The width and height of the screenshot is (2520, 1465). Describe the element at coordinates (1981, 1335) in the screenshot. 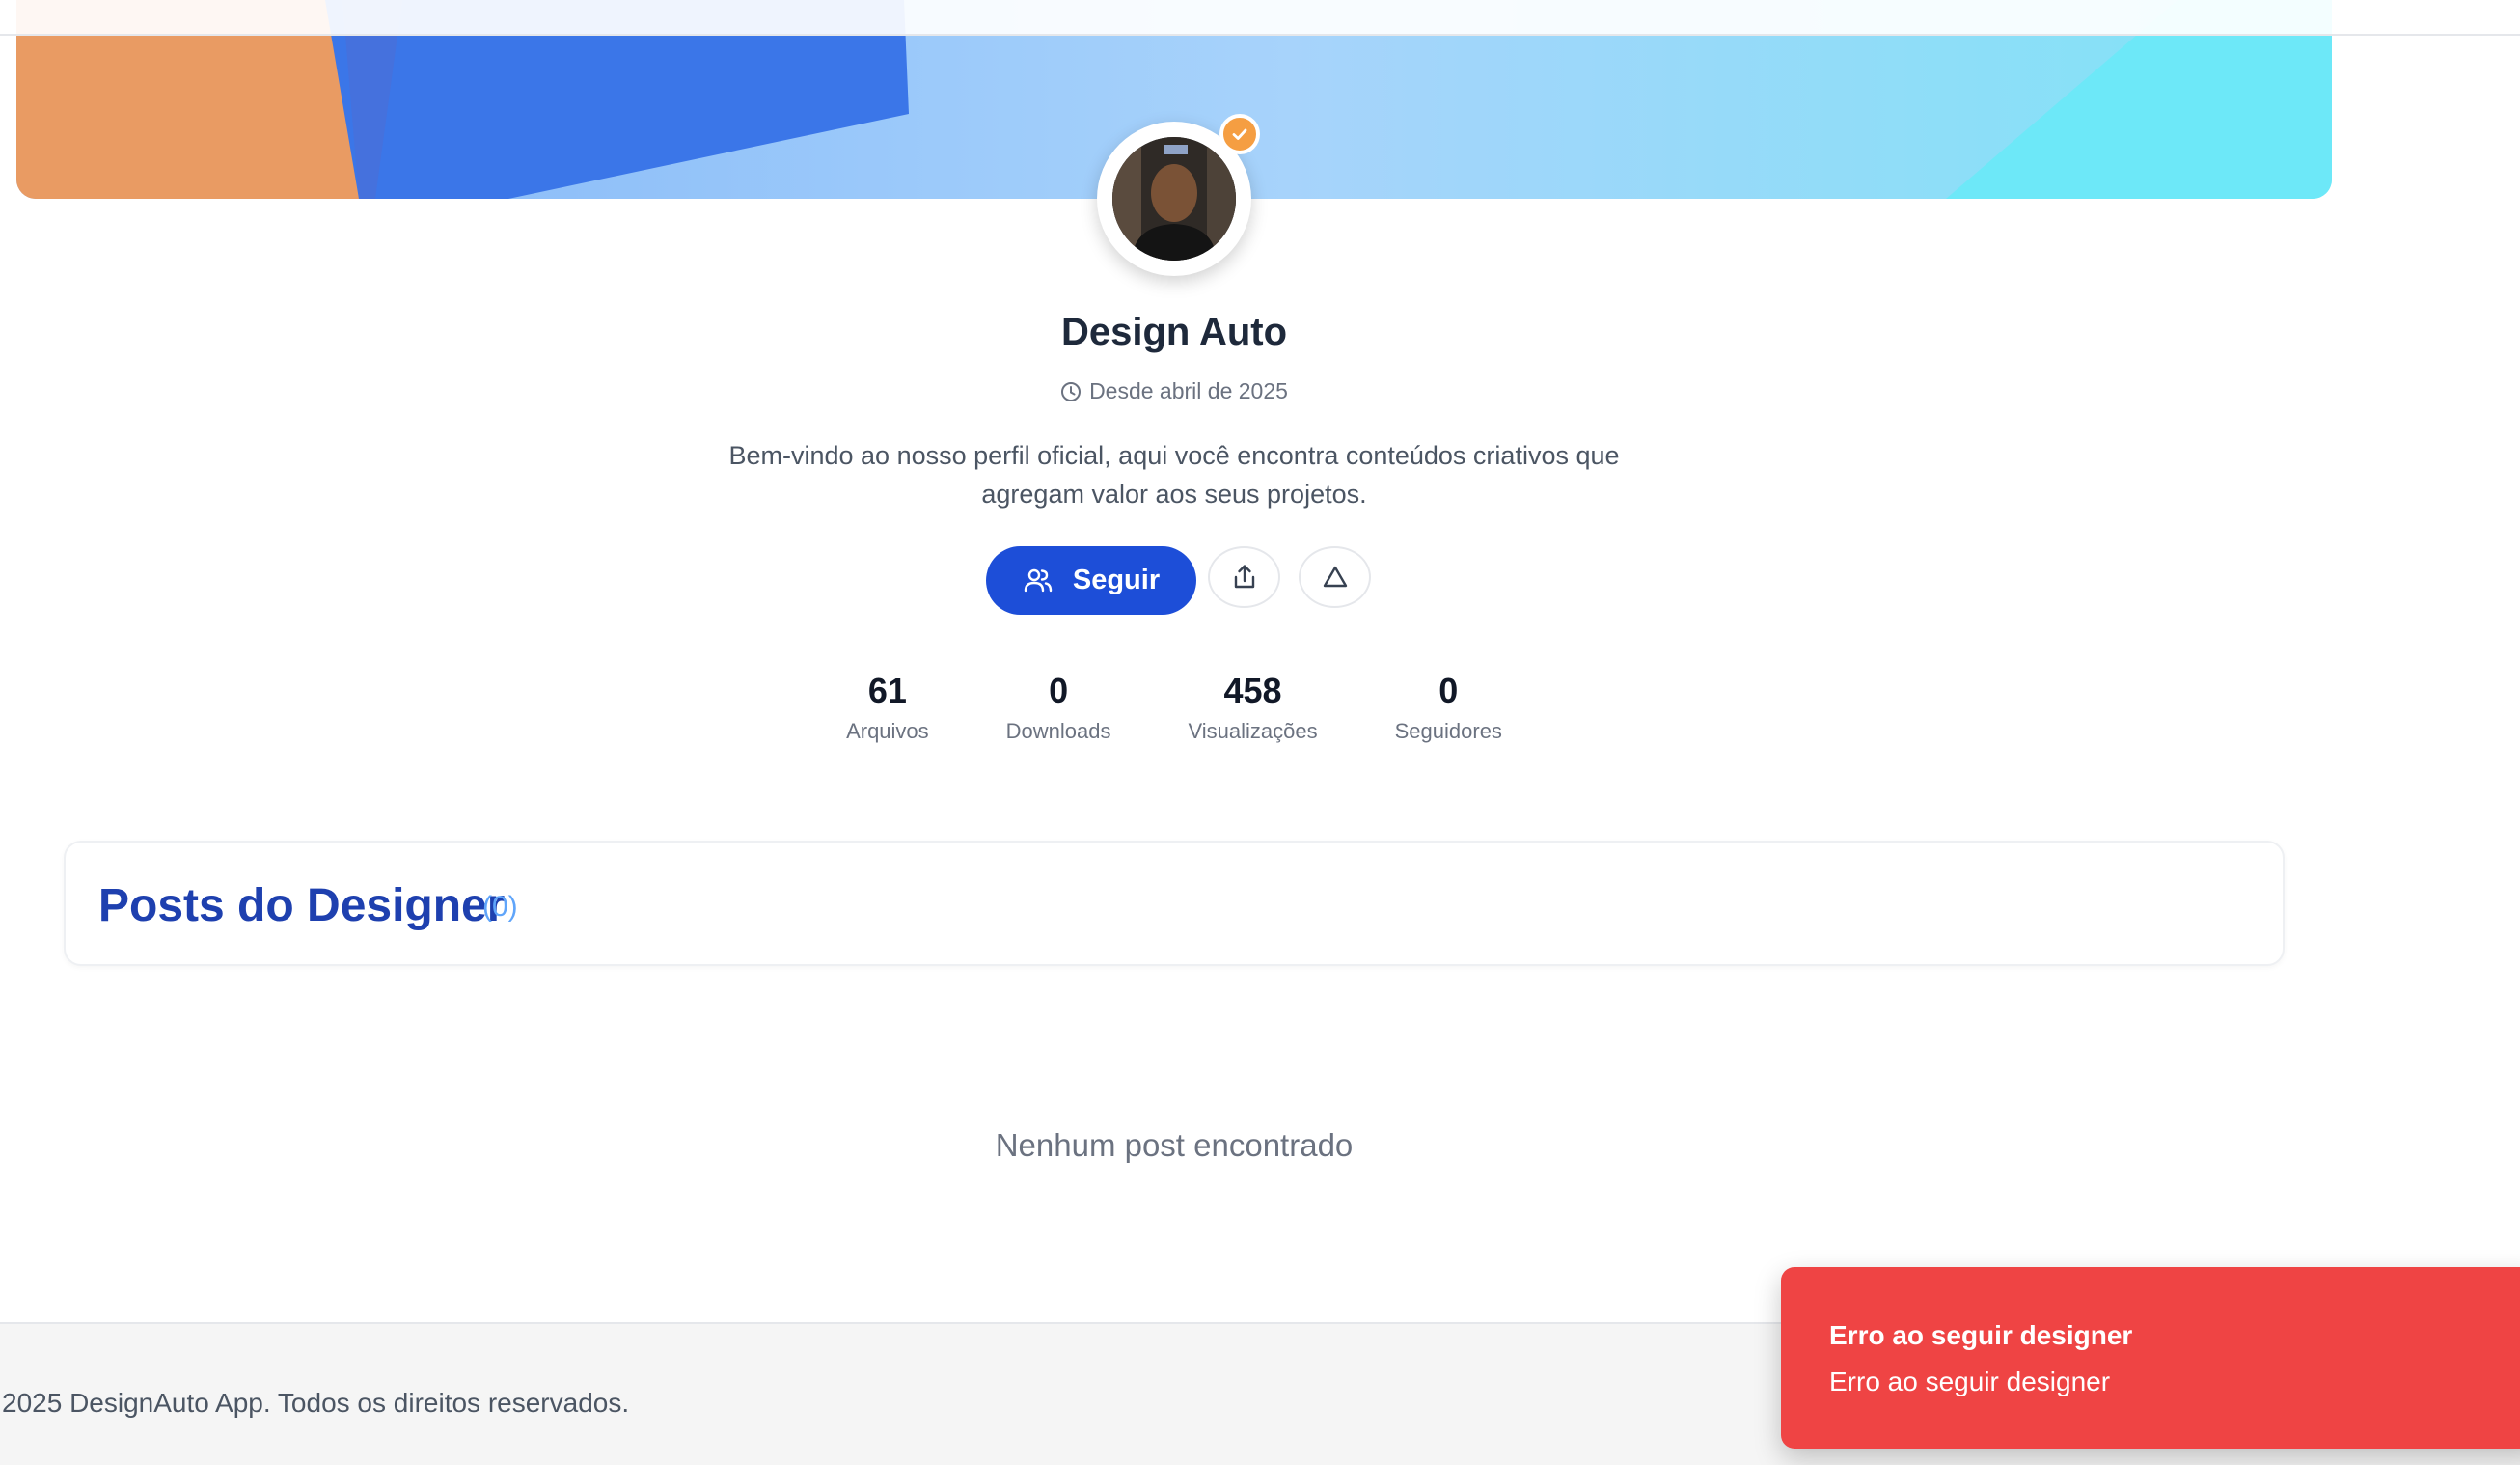

I see `toast-title: Erro ao seguir designer` at that location.